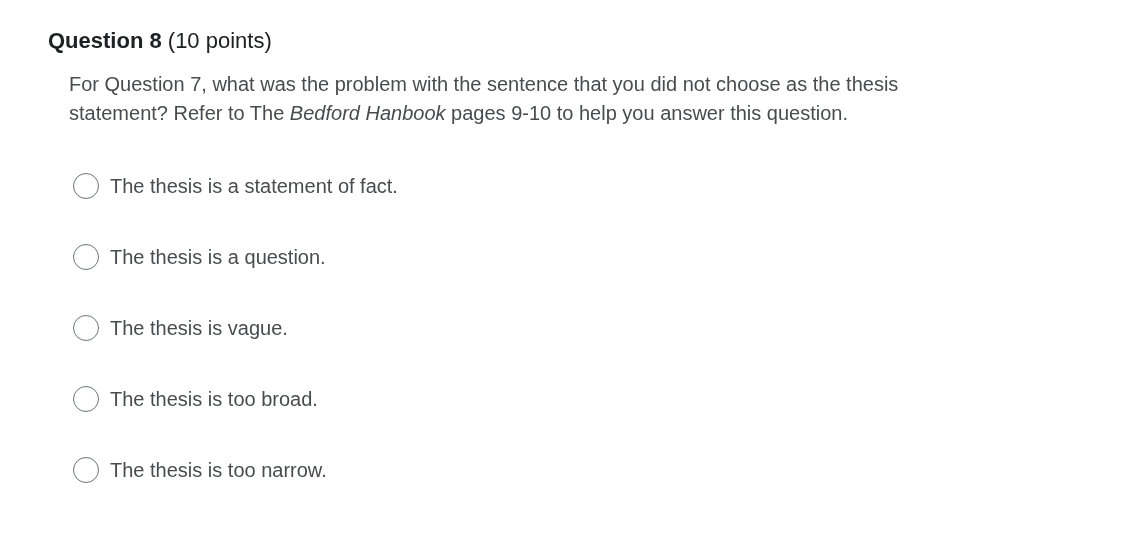 This screenshot has width=1131, height=538. I want to click on option-label: The thesis is vague., so click(199, 328).